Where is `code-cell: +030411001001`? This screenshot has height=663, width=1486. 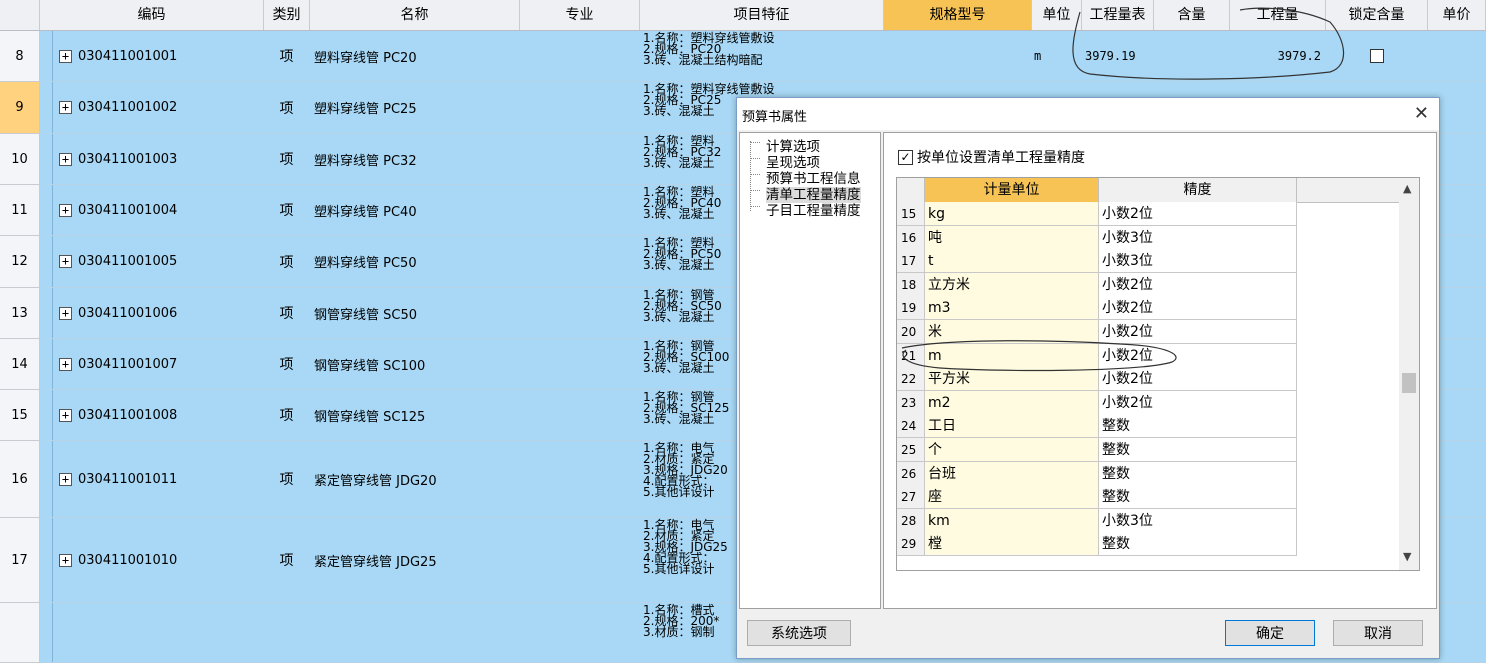
code-cell: +030411001001 is located at coordinates (152, 56).